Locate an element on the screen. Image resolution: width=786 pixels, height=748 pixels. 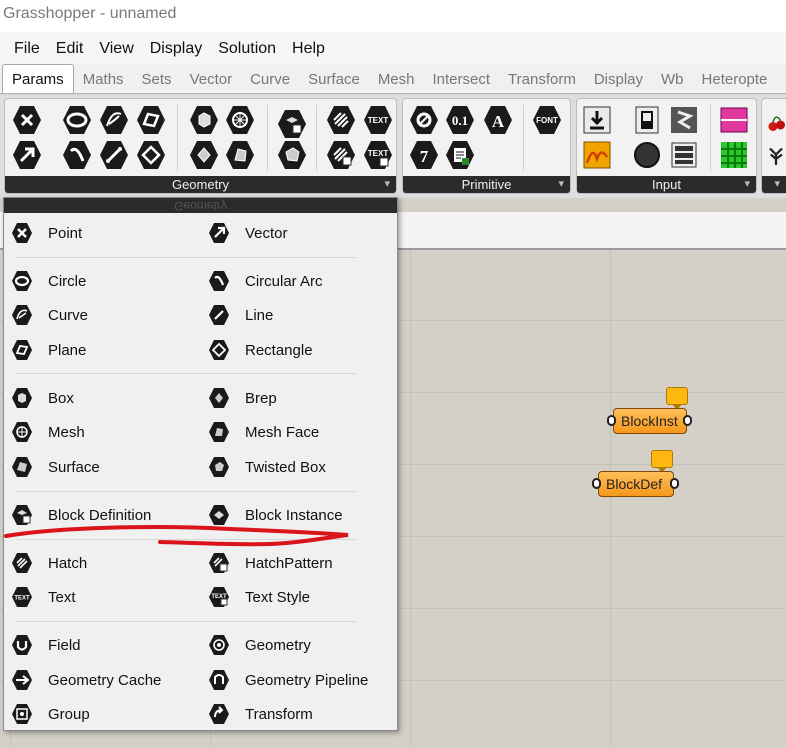
dropdown-item-hatch: Hatch is located at coordinates (48, 563).